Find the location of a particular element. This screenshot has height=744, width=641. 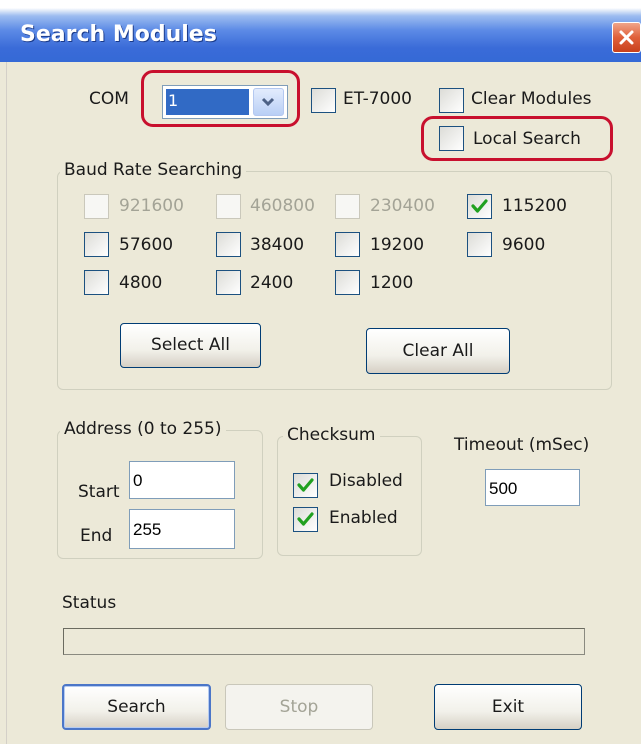

baud-38400-label: 38400 is located at coordinates (277, 245).